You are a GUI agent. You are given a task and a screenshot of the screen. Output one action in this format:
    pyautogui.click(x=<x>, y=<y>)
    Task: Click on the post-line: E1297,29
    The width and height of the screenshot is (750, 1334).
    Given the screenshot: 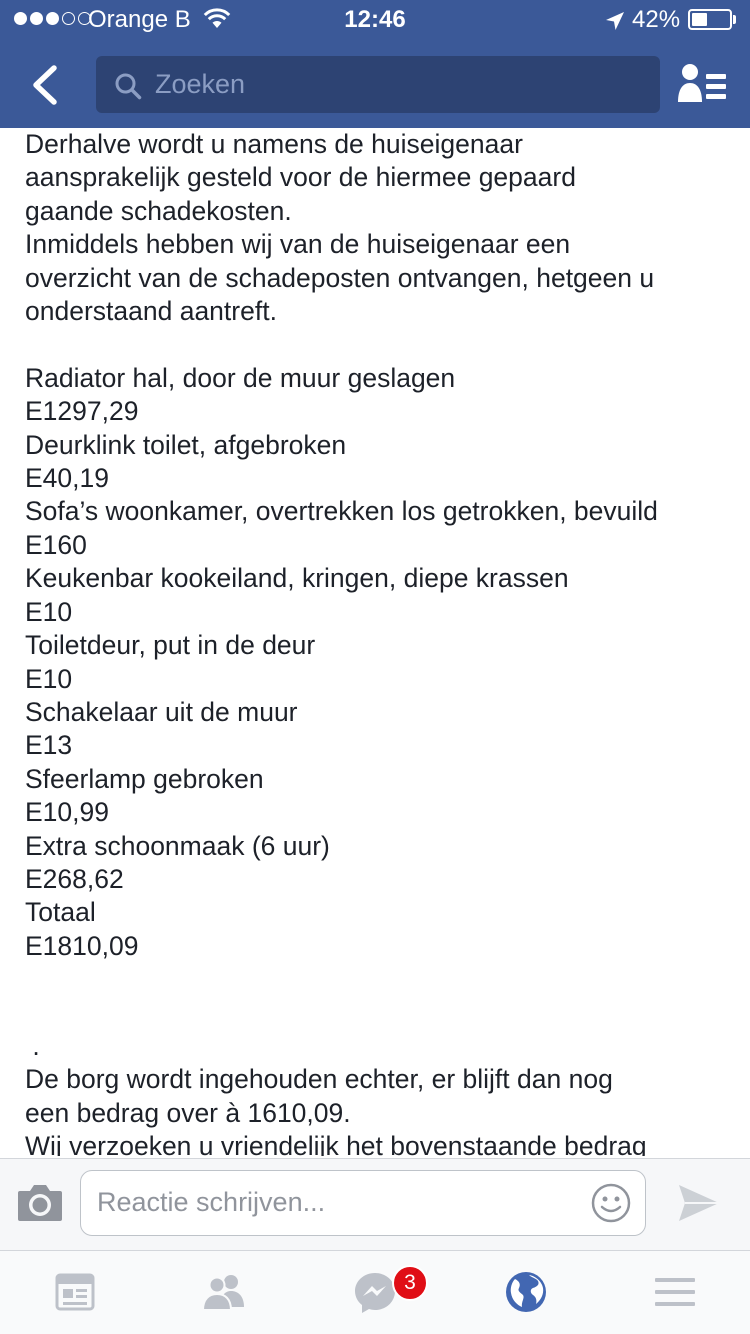 What is the action you would take?
    pyautogui.click(x=82, y=411)
    